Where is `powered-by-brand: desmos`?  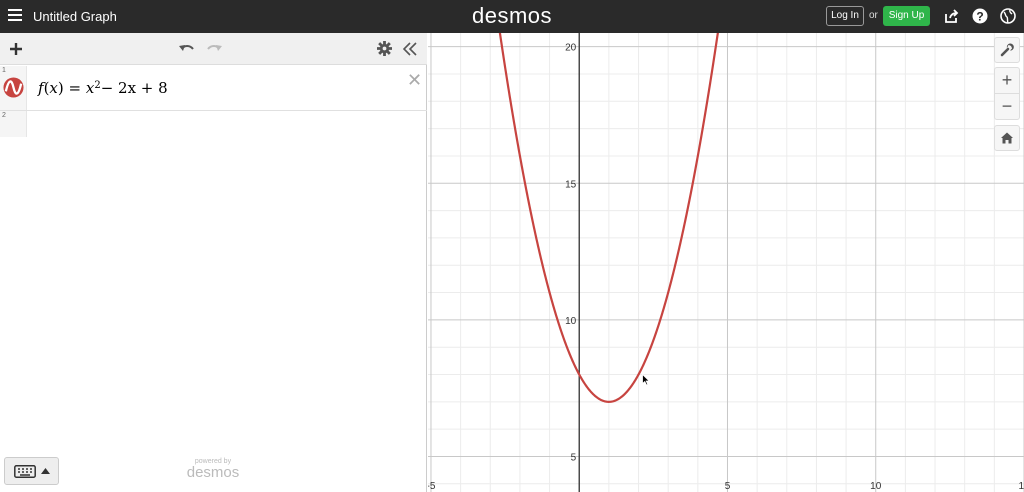
powered-by-brand: desmos is located at coordinates (213, 472).